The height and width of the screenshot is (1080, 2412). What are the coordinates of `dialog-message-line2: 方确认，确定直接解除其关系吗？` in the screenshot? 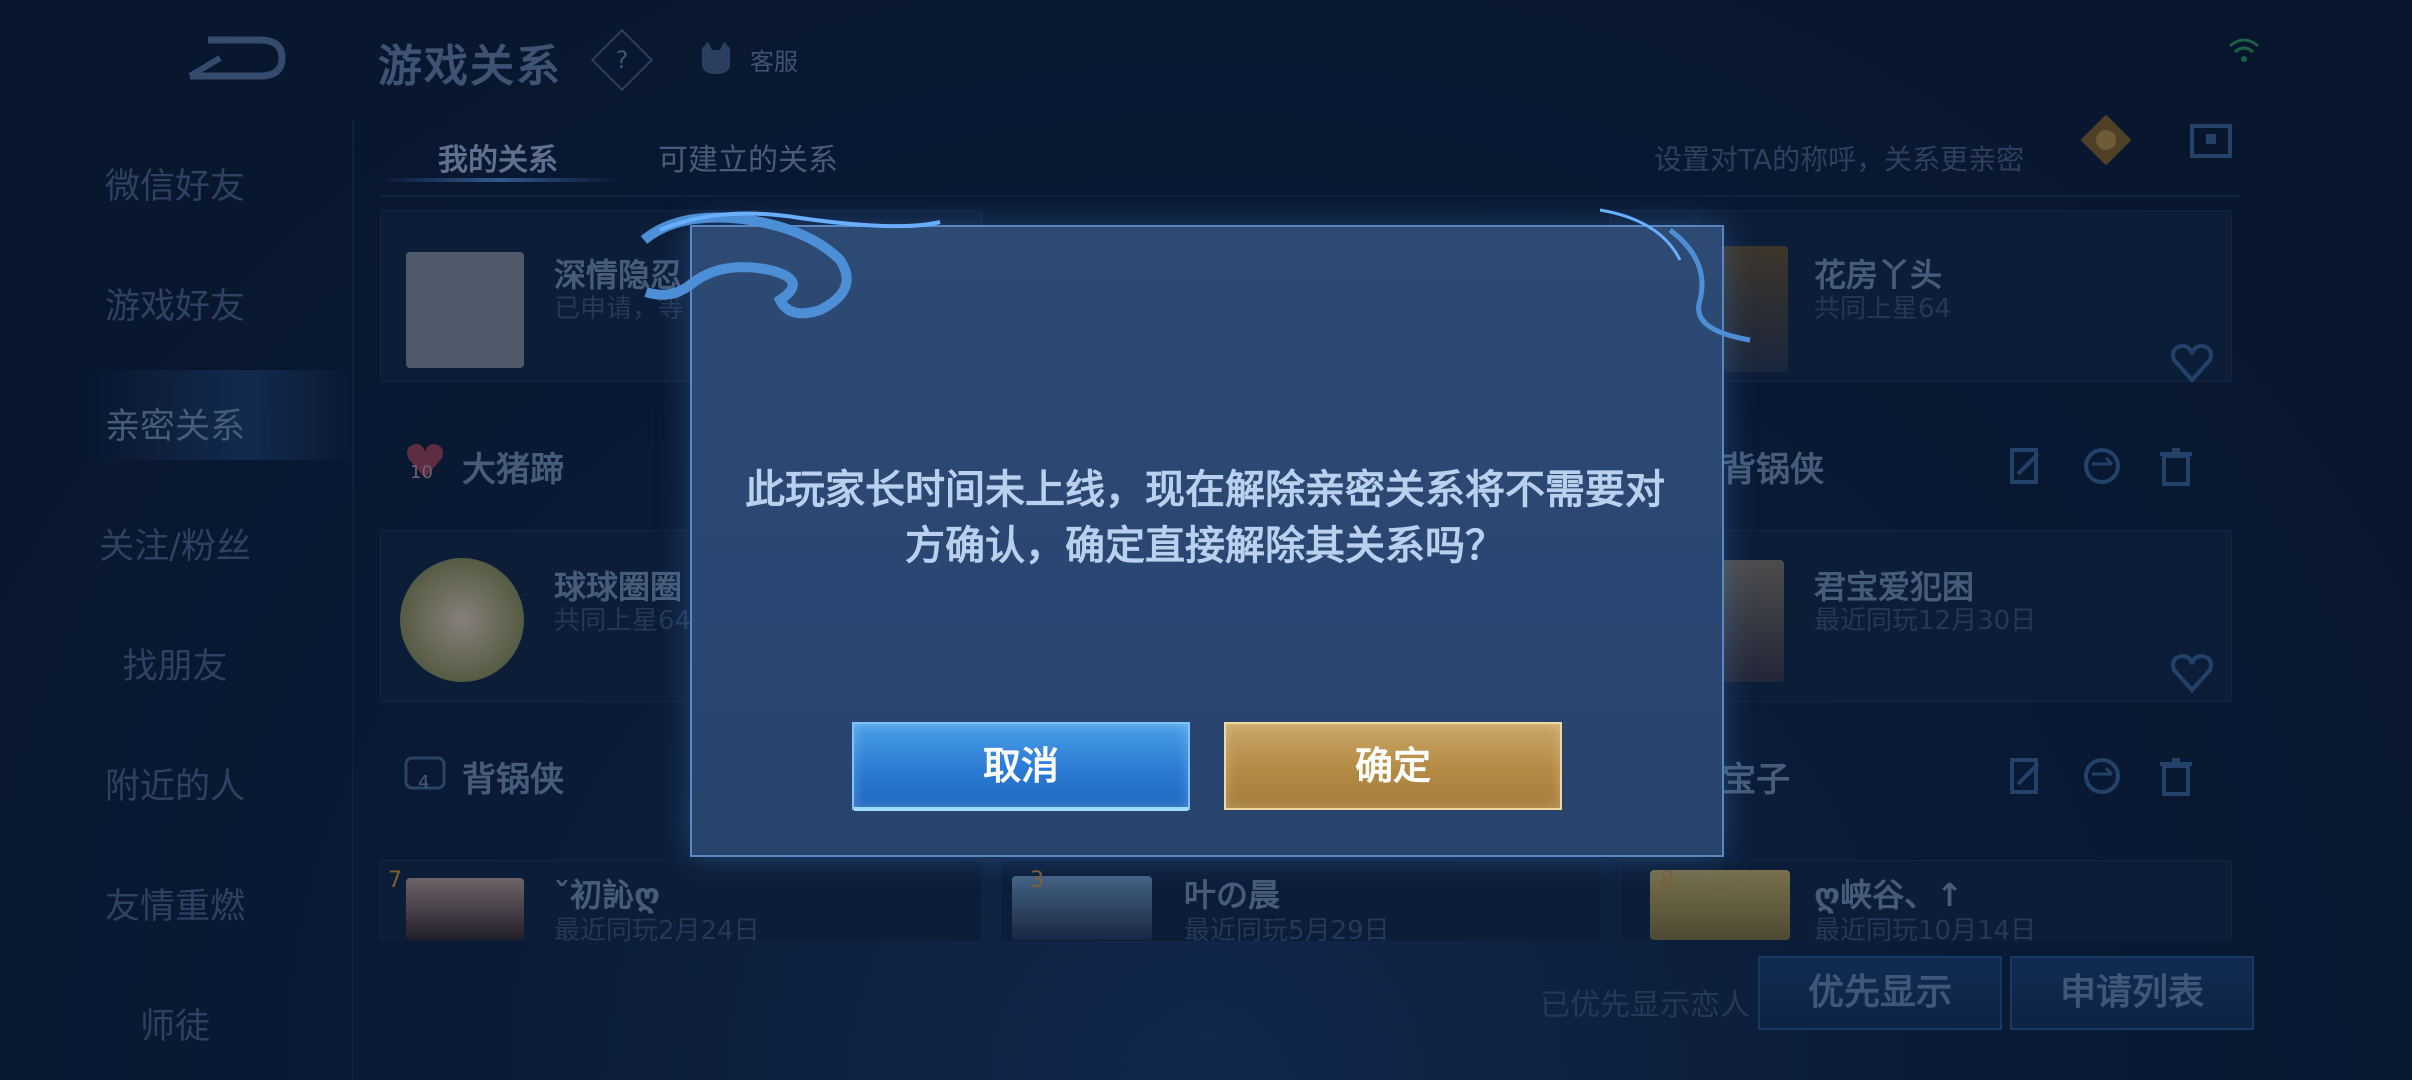 It's located at (1205, 546).